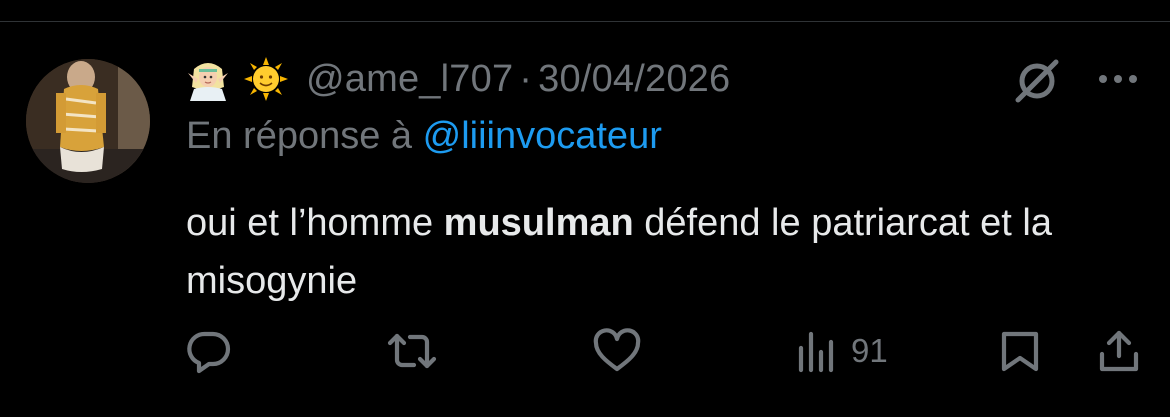  I want to click on reply-icon, so click(209, 352).